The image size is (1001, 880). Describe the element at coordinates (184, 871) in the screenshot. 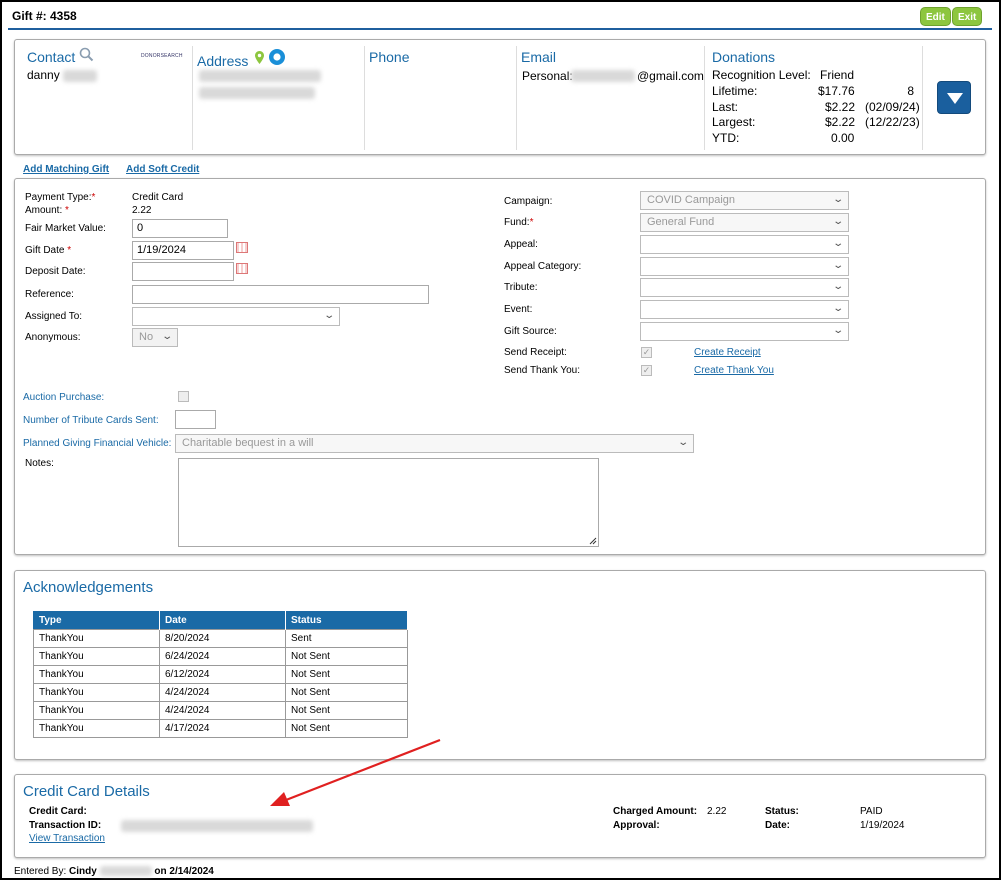

I see `entered-on-date: on 2/14/2024` at that location.